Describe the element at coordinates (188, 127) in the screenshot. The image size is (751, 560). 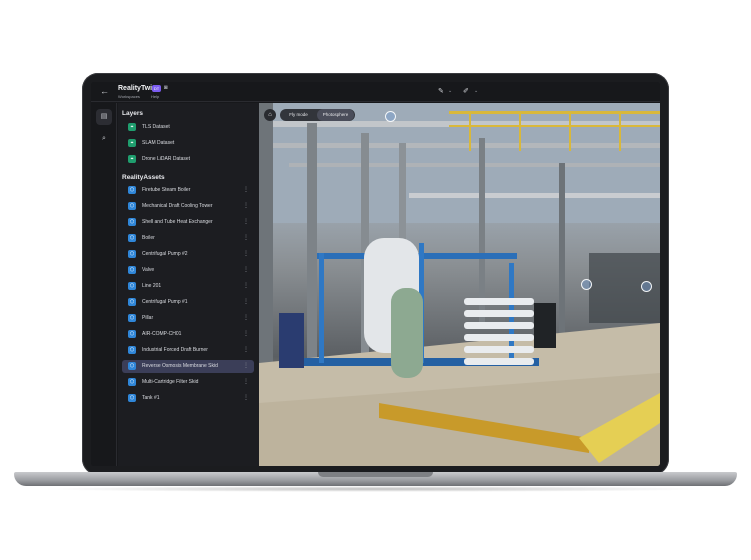
I see `layer-item: ⌖ TLS Dataset` at that location.